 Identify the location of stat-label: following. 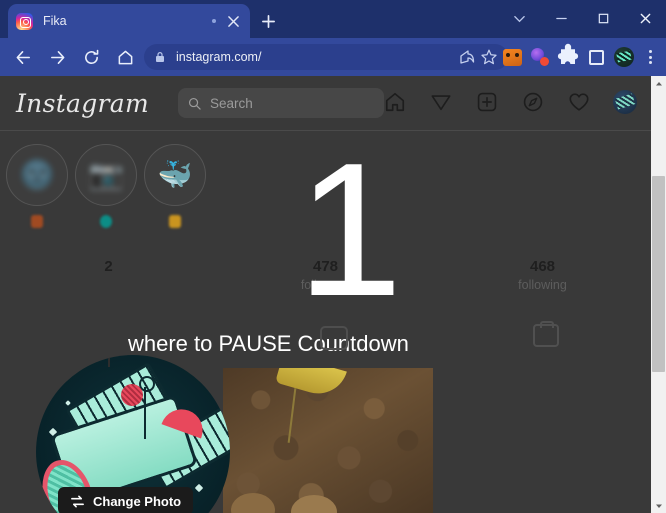
(542, 285).